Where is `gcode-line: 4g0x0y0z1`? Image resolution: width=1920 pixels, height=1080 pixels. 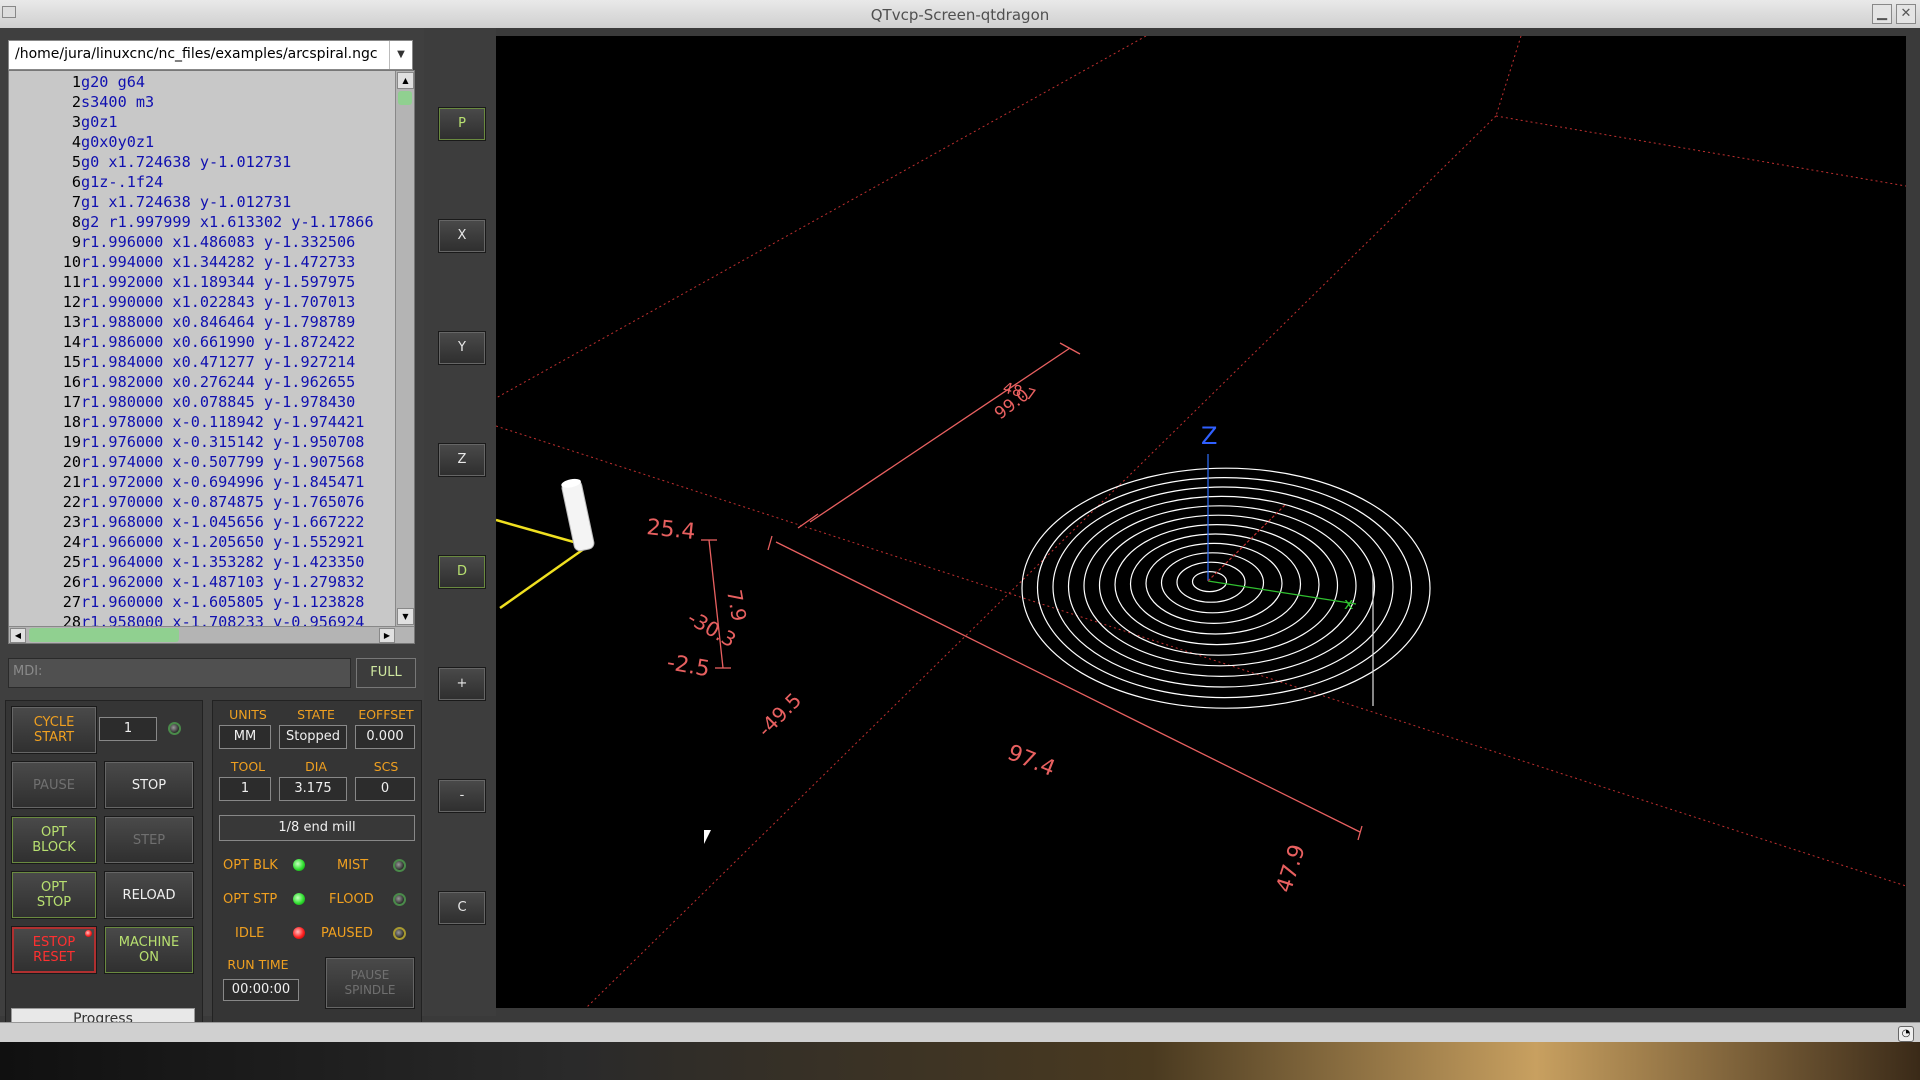
gcode-line: 4g0x0y0z1 is located at coordinates (201, 142).